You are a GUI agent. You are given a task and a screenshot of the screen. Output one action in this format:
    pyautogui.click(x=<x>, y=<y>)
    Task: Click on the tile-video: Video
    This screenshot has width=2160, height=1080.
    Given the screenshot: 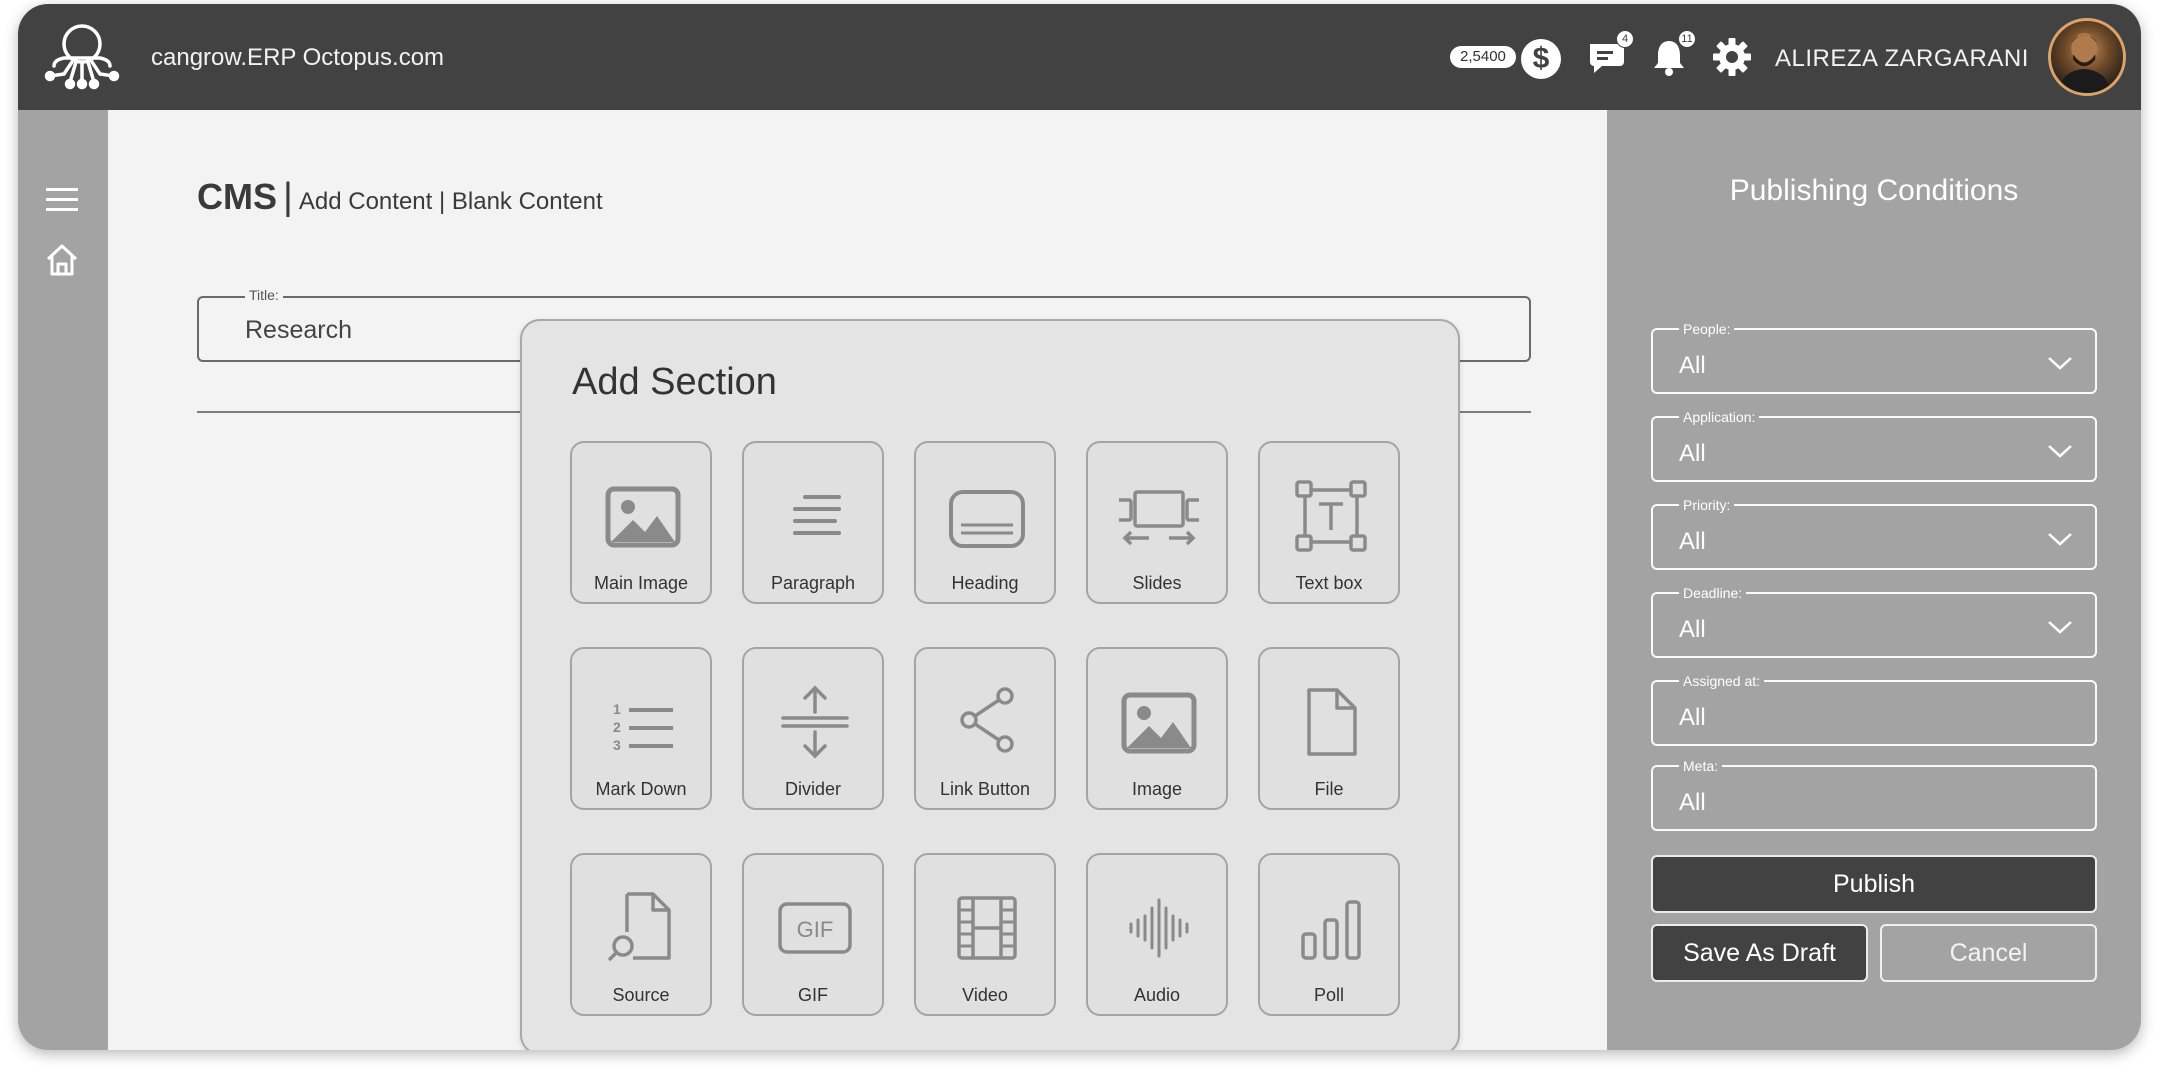 What is the action you would take?
    pyautogui.click(x=985, y=934)
    